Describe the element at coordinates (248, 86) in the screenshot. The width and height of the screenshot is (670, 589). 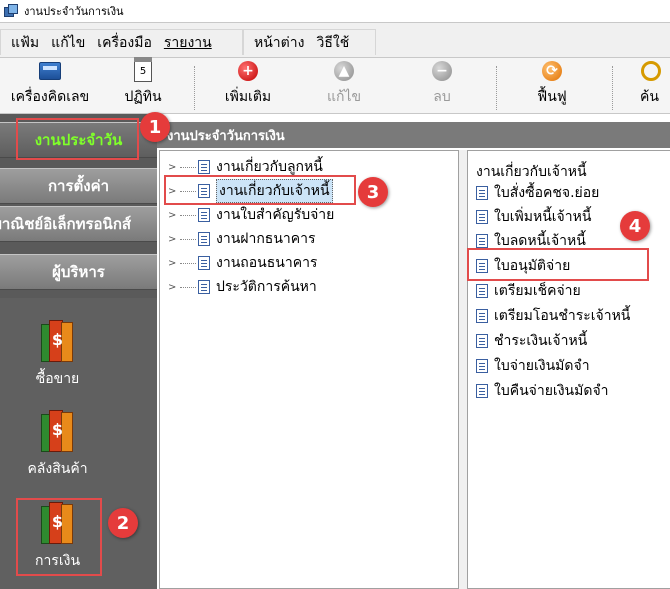
I see `add-button: + เพิ่มเติม` at that location.